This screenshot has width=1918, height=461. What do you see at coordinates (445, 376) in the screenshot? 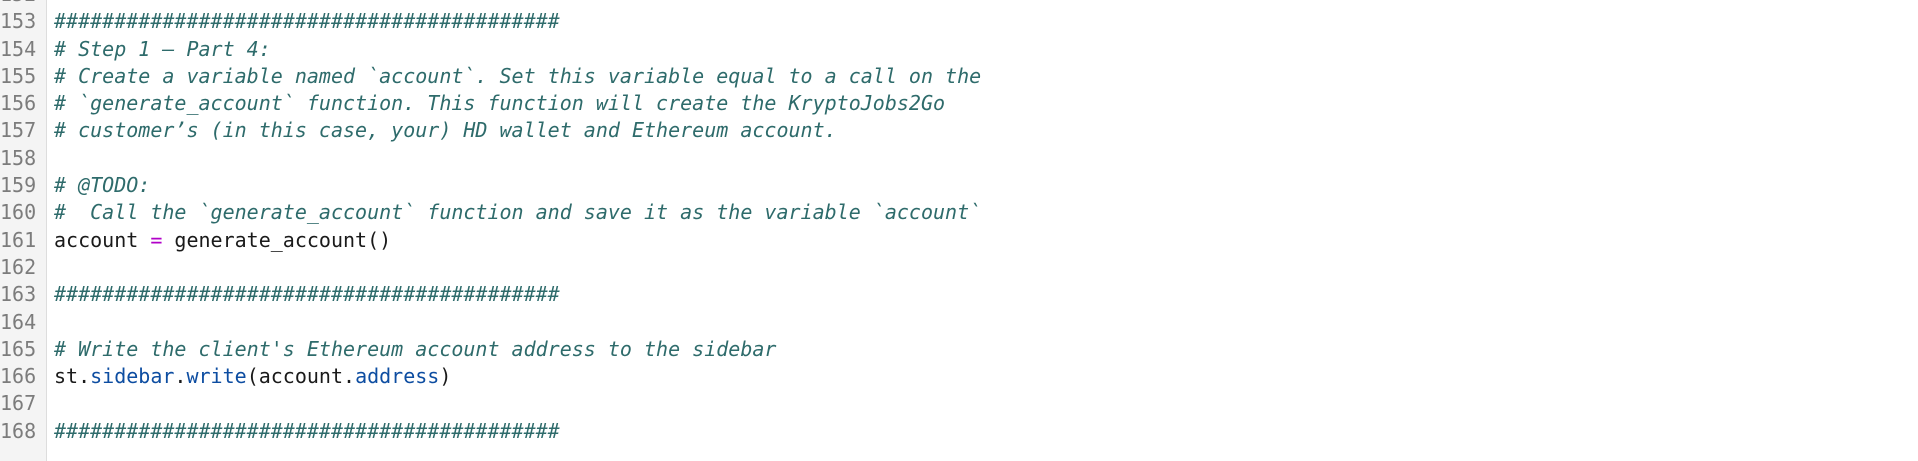
I see `code-token-plain: )` at bounding box center [445, 376].